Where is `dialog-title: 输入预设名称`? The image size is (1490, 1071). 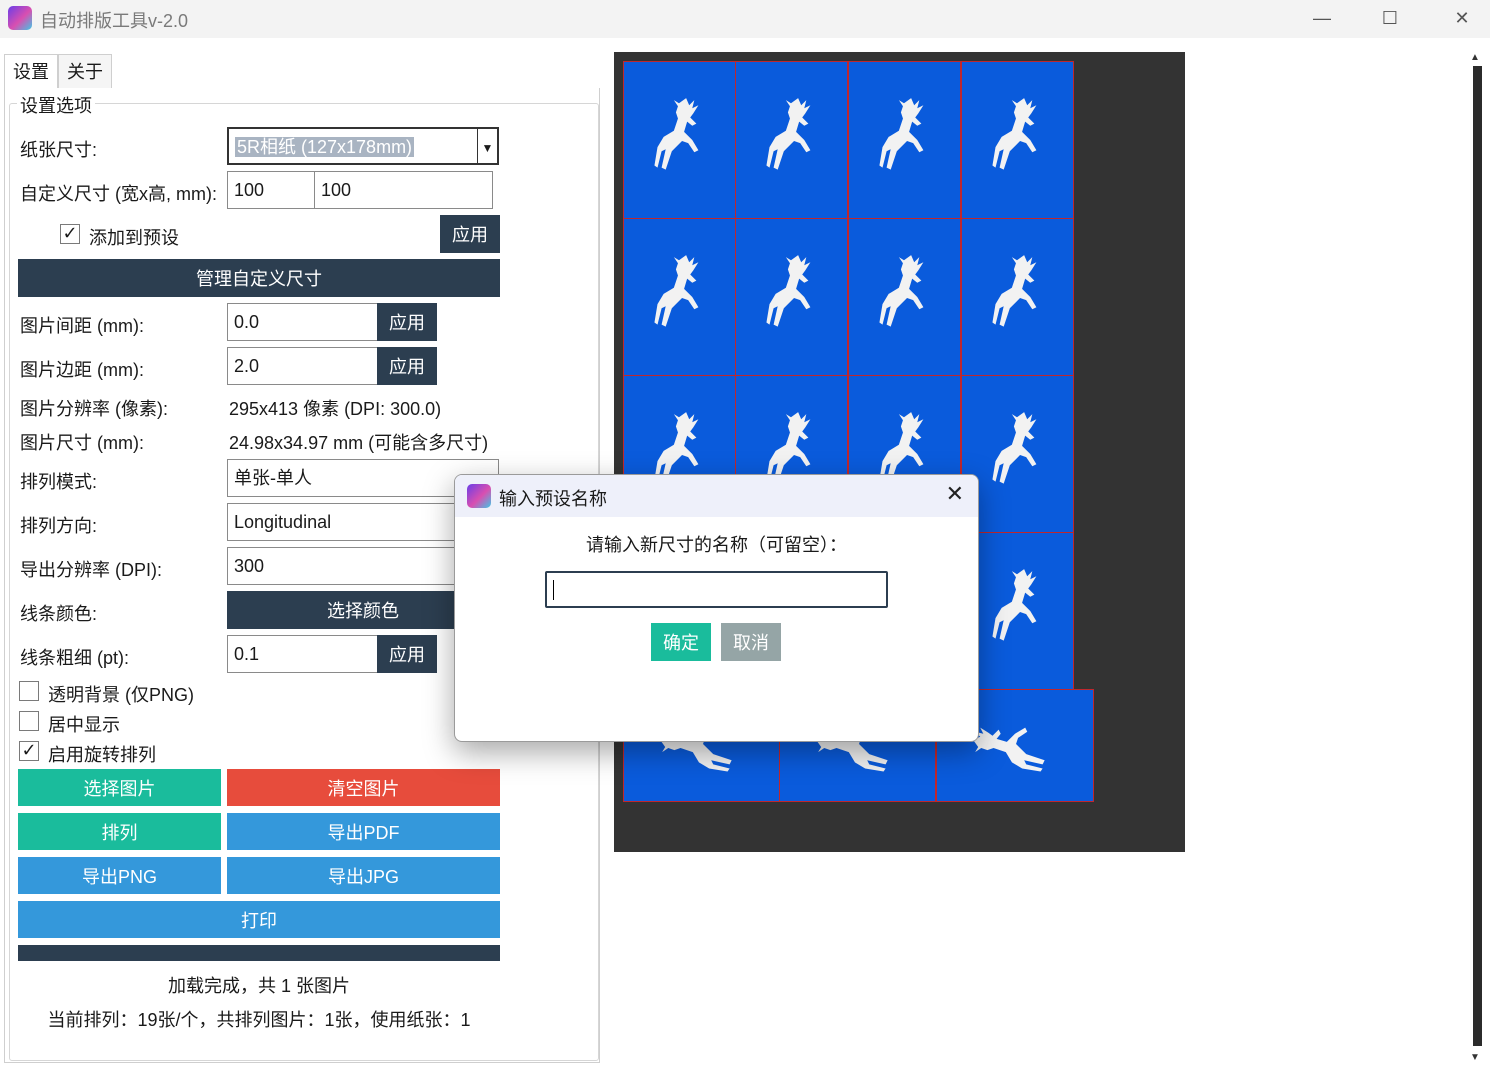 dialog-title: 输入预设名称 is located at coordinates (553, 499).